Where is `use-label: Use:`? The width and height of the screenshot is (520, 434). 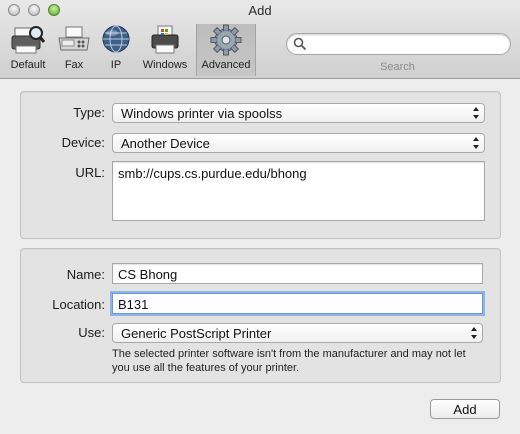
use-label: Use: is located at coordinates (91, 332).